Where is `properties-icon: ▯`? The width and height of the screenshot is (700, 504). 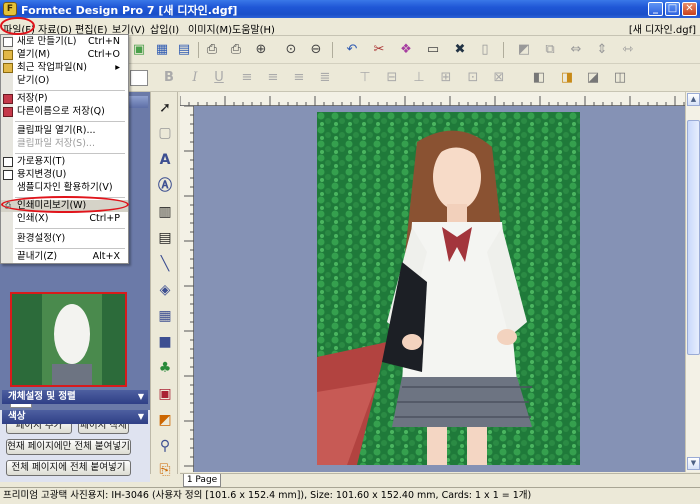
properties-icon: ▯ is located at coordinates (485, 50).